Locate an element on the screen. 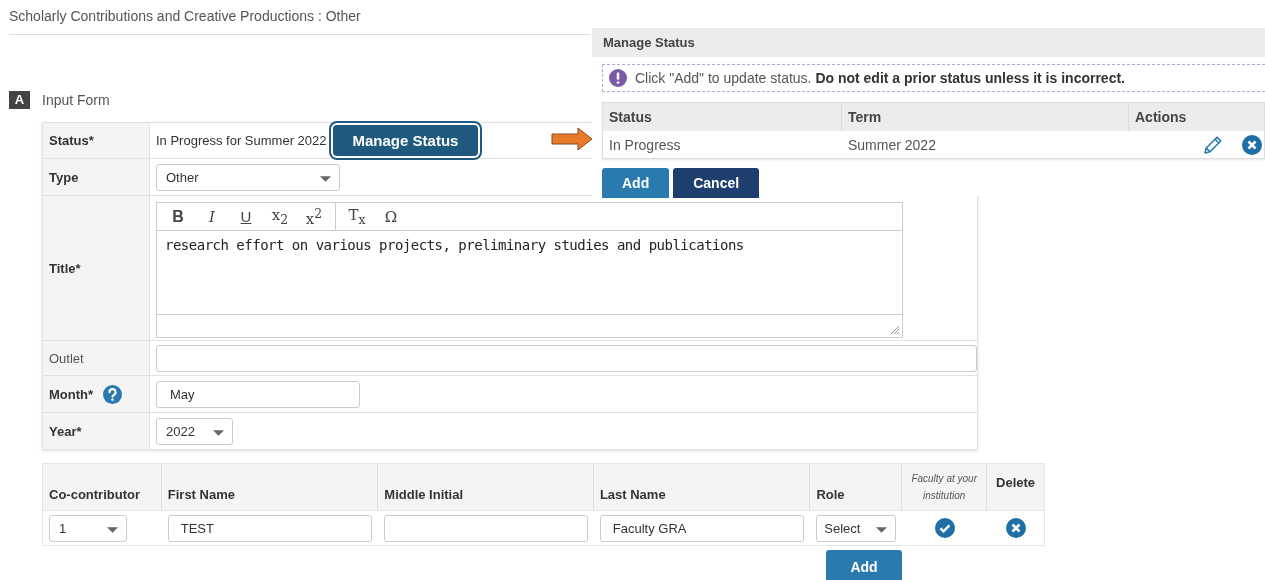 The image size is (1265, 580). arrow-icon is located at coordinates (572, 139).